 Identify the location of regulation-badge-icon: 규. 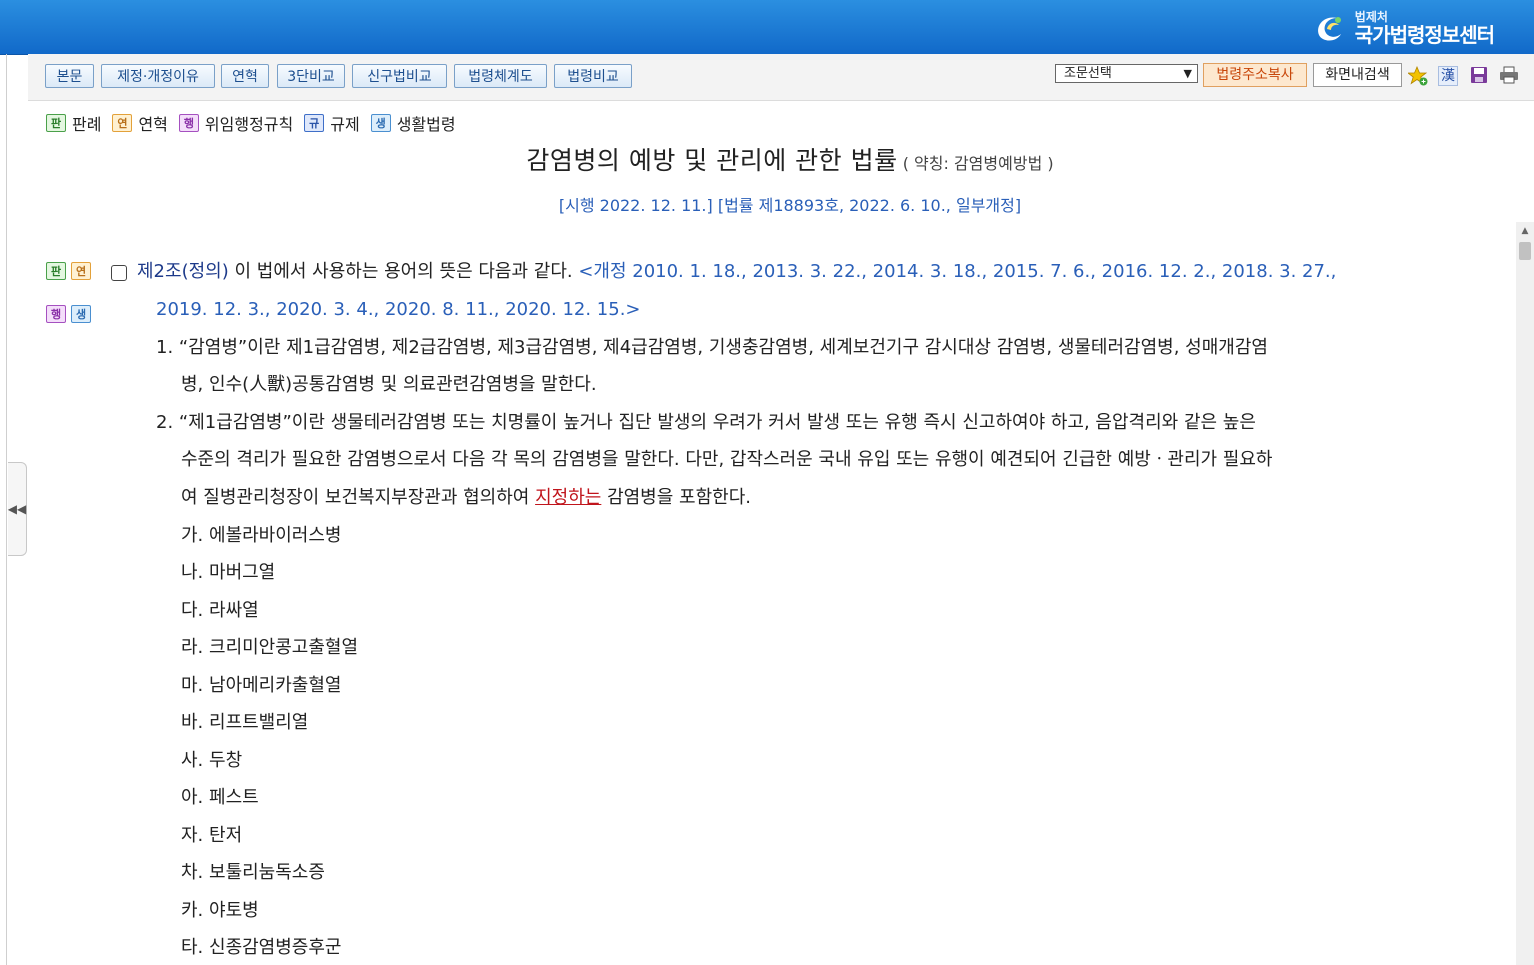
(314, 123).